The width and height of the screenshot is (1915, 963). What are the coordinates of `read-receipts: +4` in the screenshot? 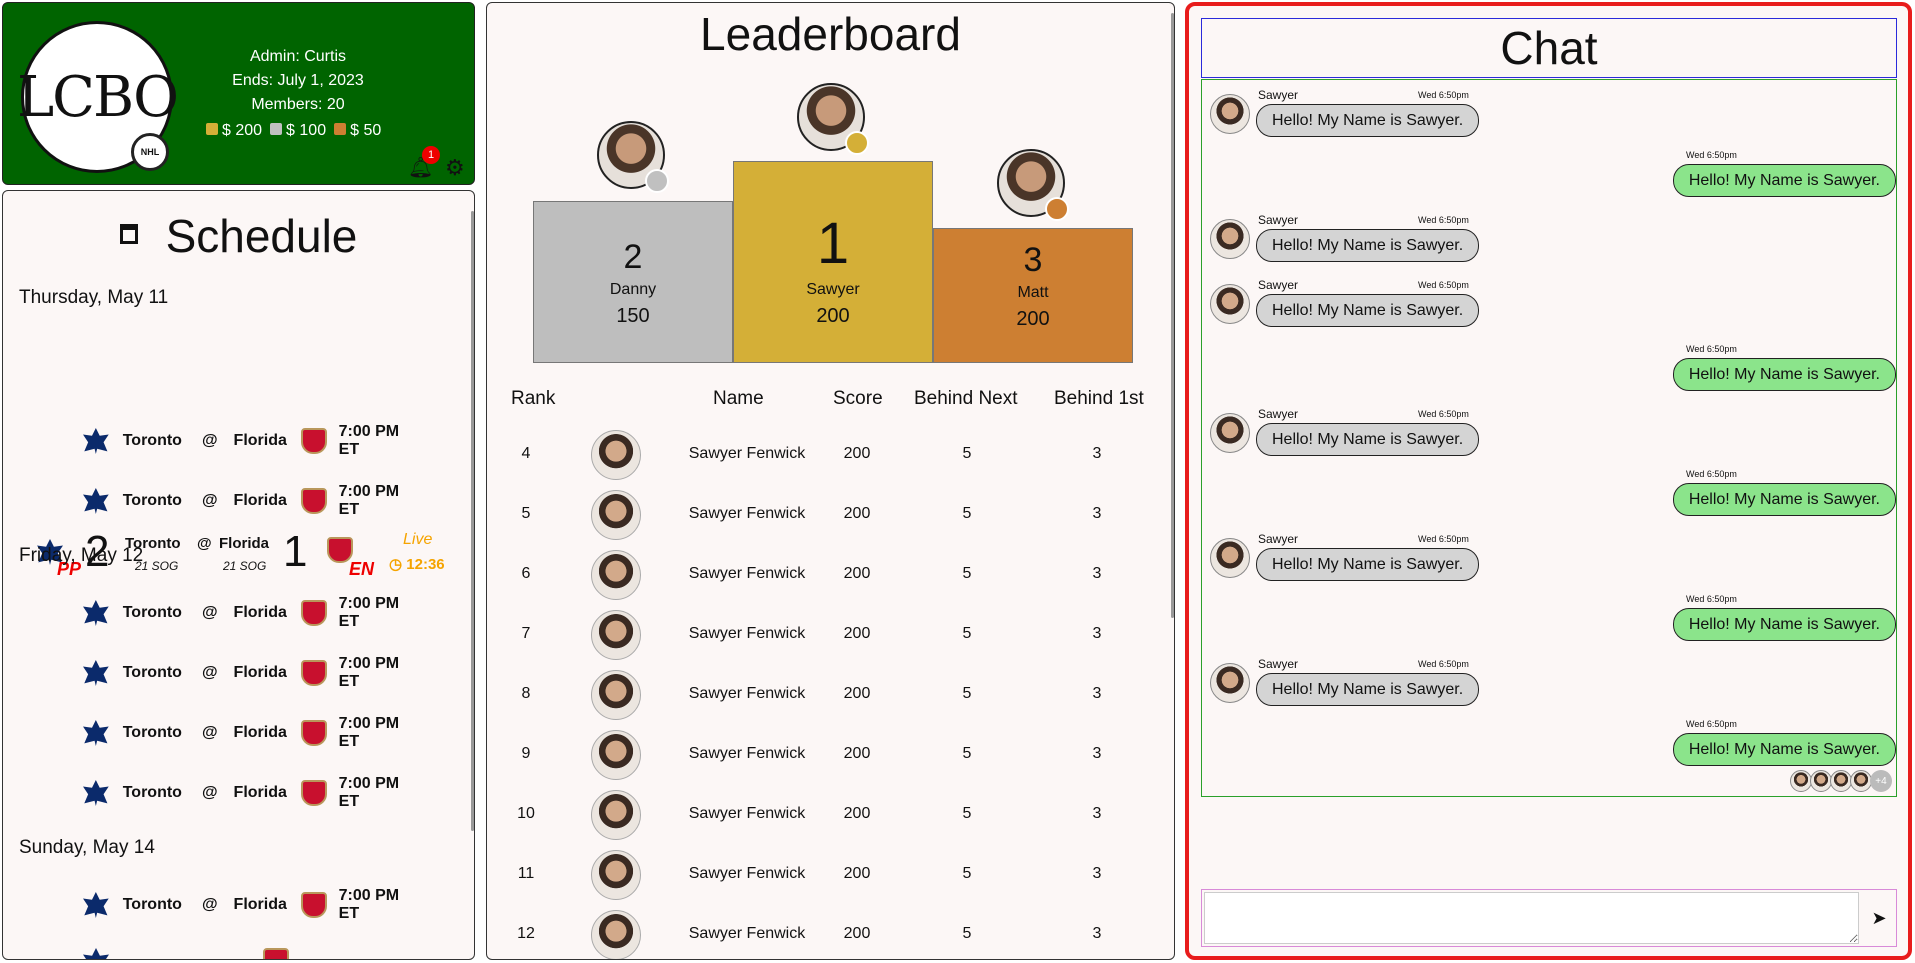 It's located at (1841, 781).